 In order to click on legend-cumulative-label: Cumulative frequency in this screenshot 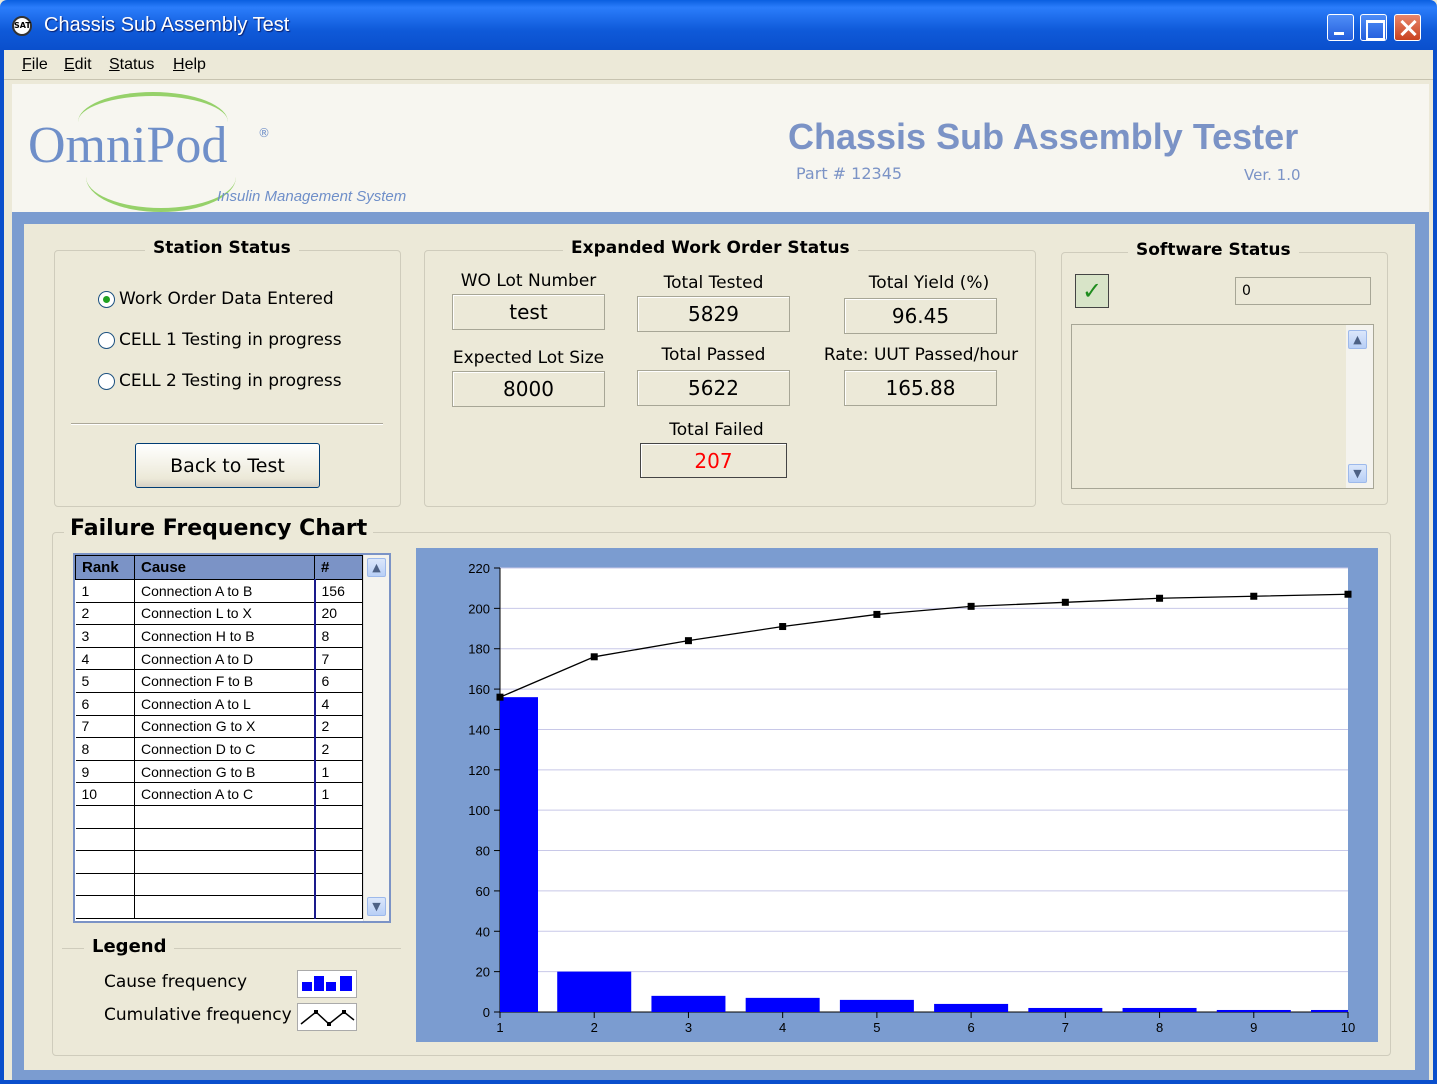, I will do `click(198, 1015)`.